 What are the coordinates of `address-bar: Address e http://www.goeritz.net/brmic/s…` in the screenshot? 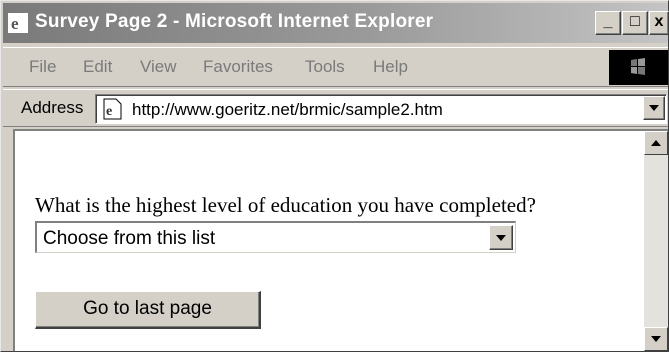 It's located at (335, 108).